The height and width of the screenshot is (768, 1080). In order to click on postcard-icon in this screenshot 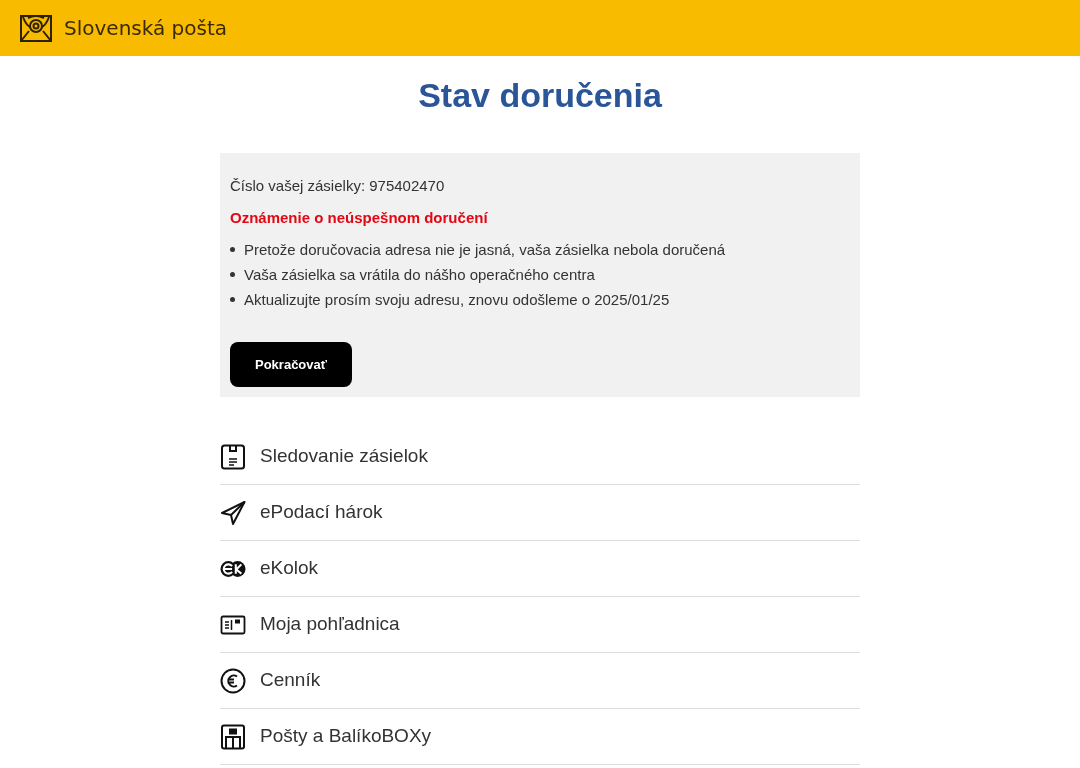, I will do `click(233, 624)`.